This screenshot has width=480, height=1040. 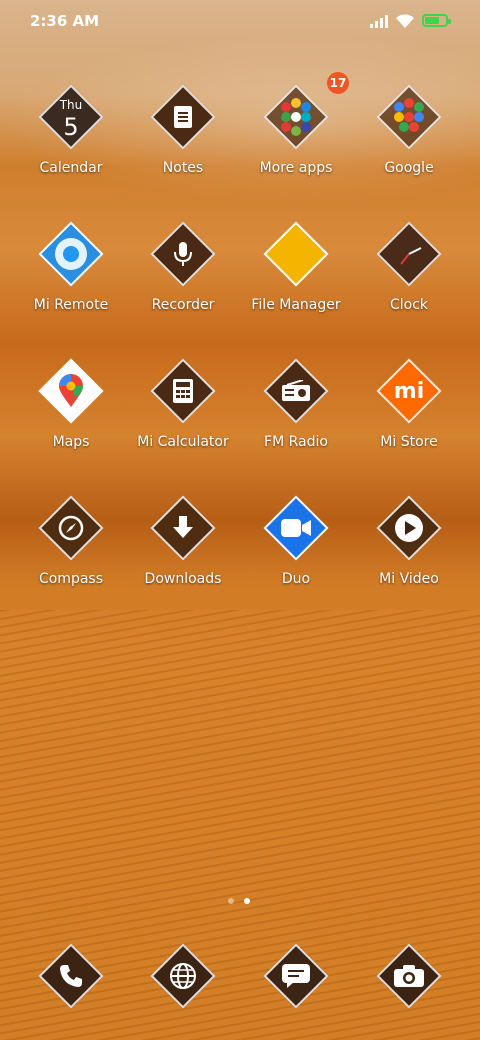 I want to click on signal-icon, so click(x=380, y=21).